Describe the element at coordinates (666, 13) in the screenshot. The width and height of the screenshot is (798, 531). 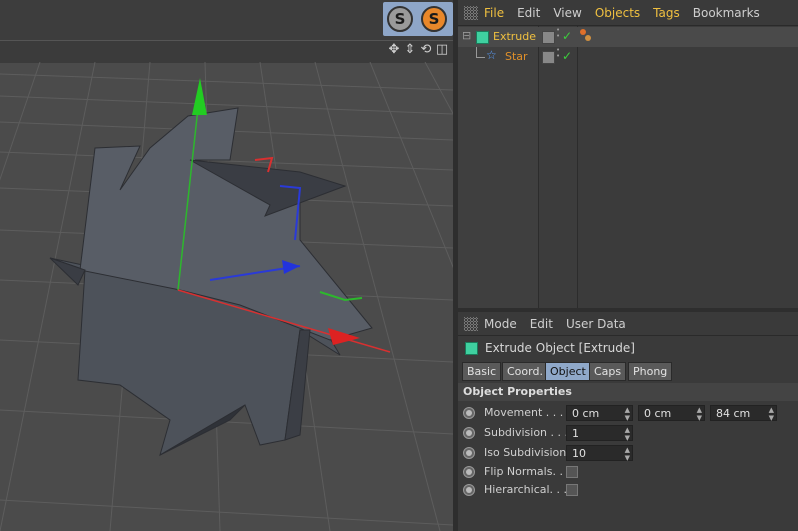
I see `menu-tags: Tags` at that location.